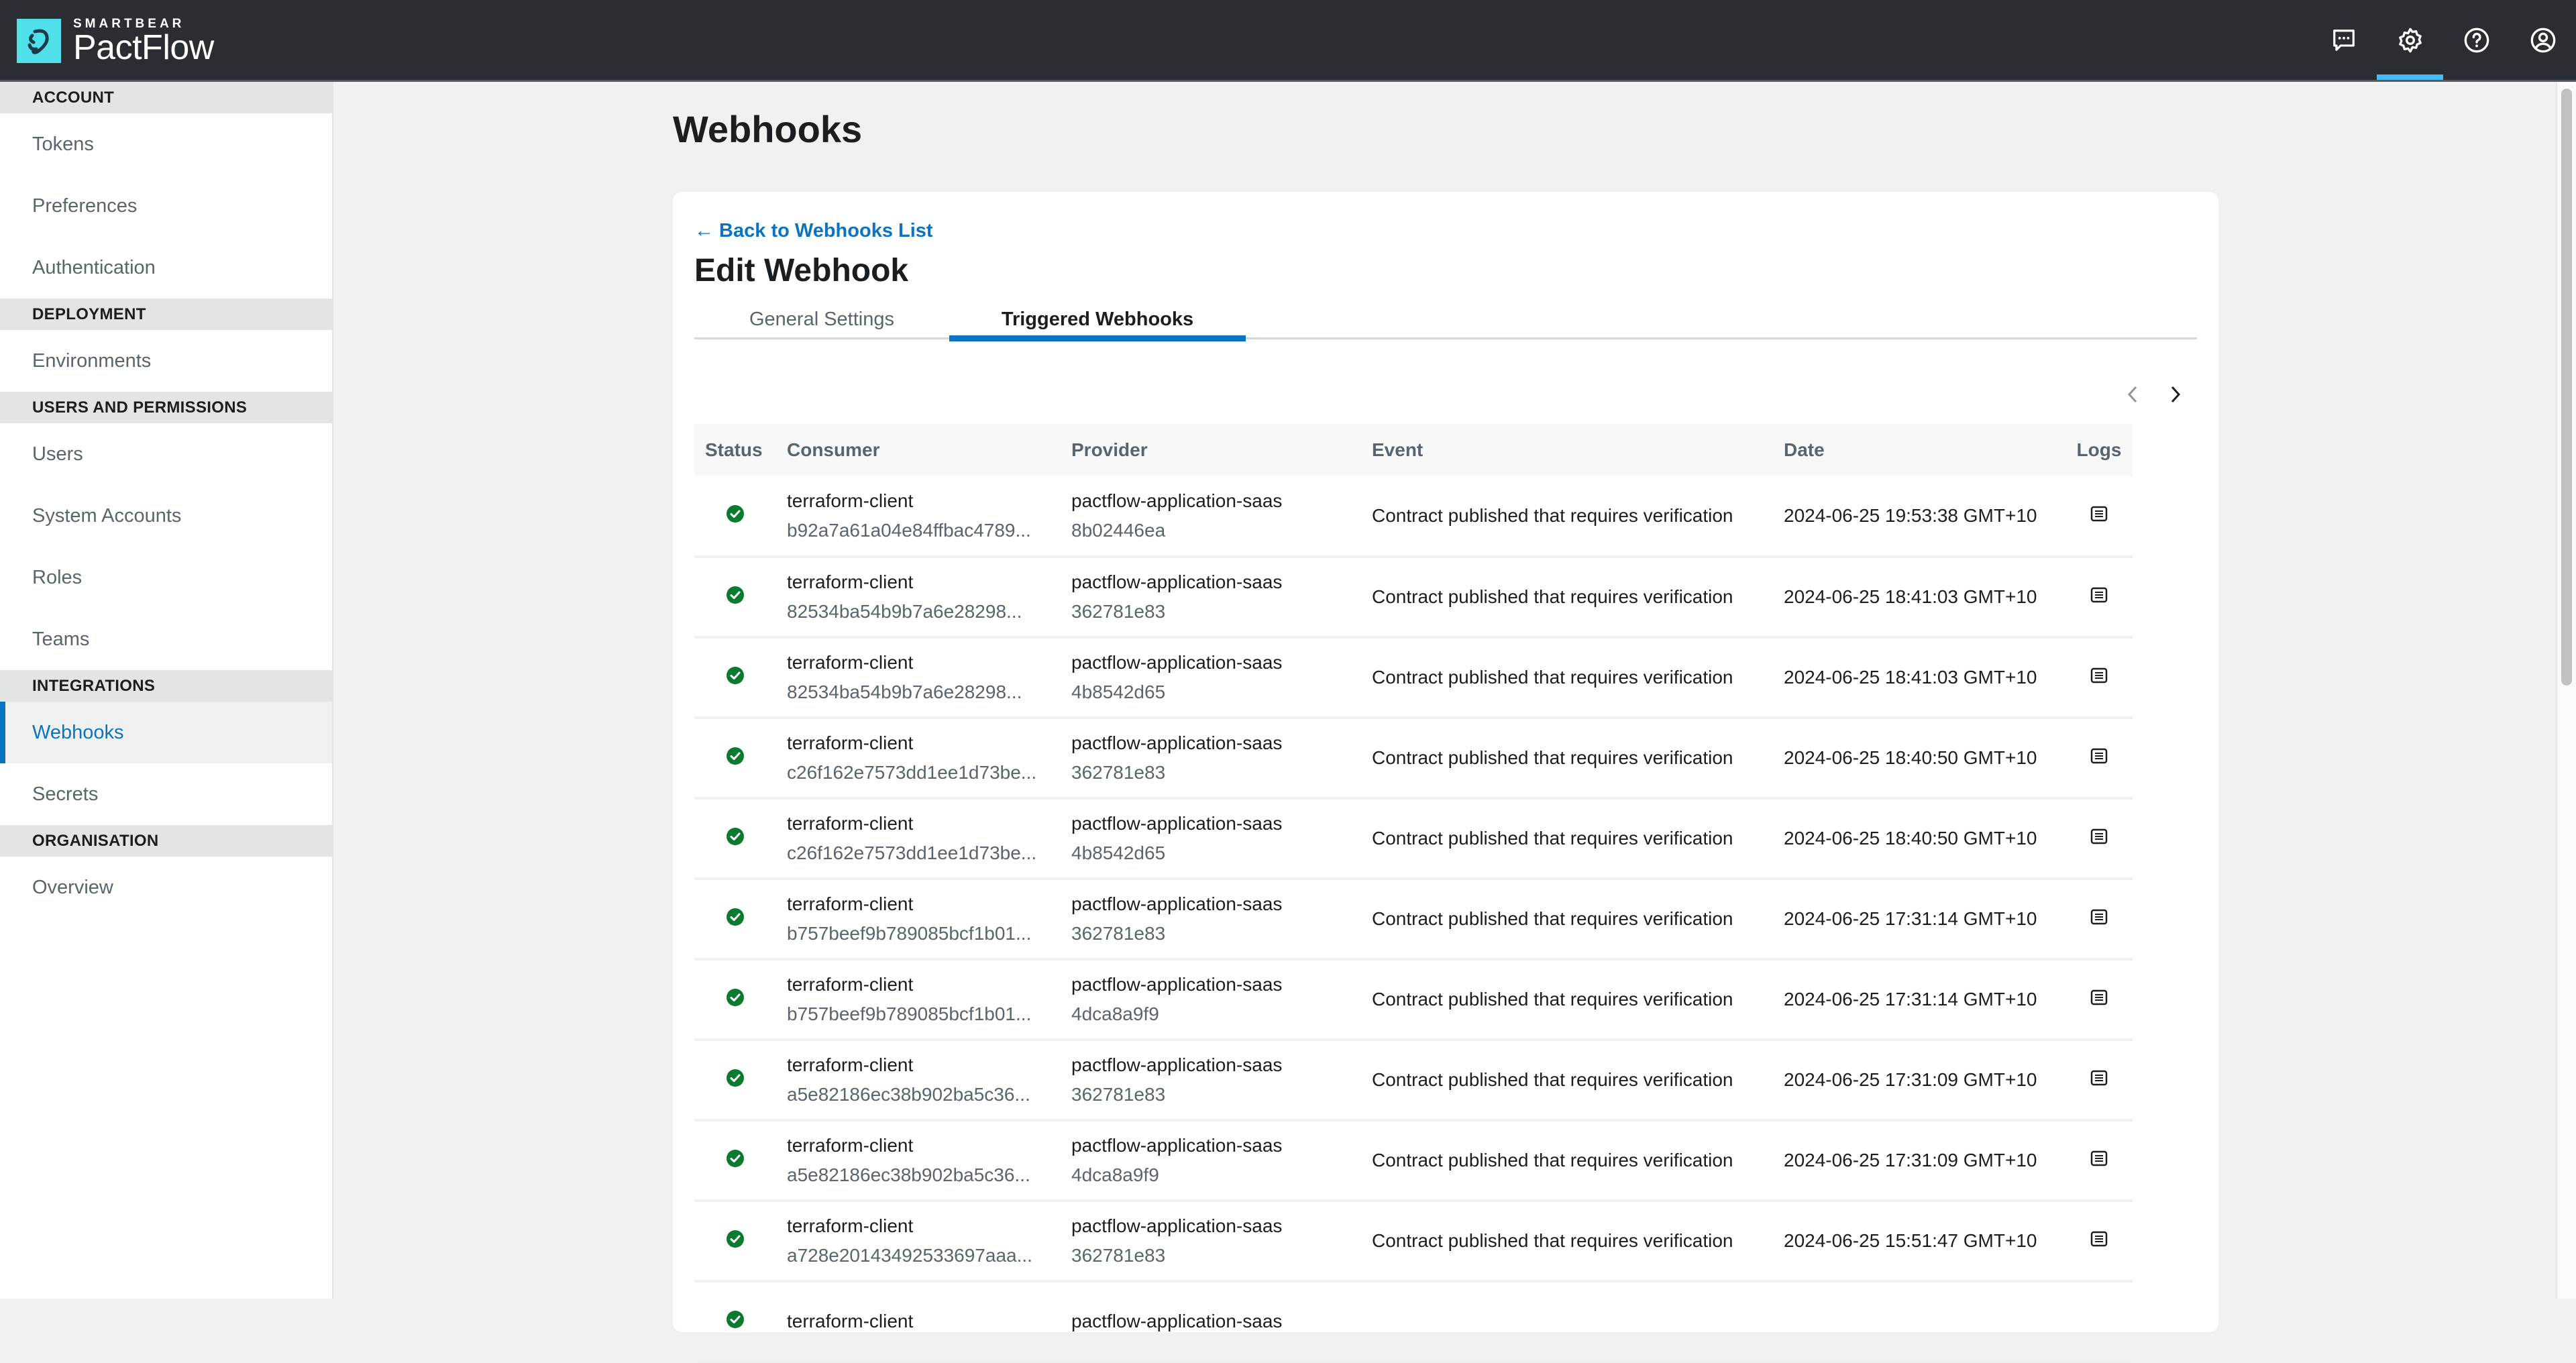 The height and width of the screenshot is (1363, 2576). What do you see at coordinates (2543, 40) in the screenshot?
I see `account-button` at bounding box center [2543, 40].